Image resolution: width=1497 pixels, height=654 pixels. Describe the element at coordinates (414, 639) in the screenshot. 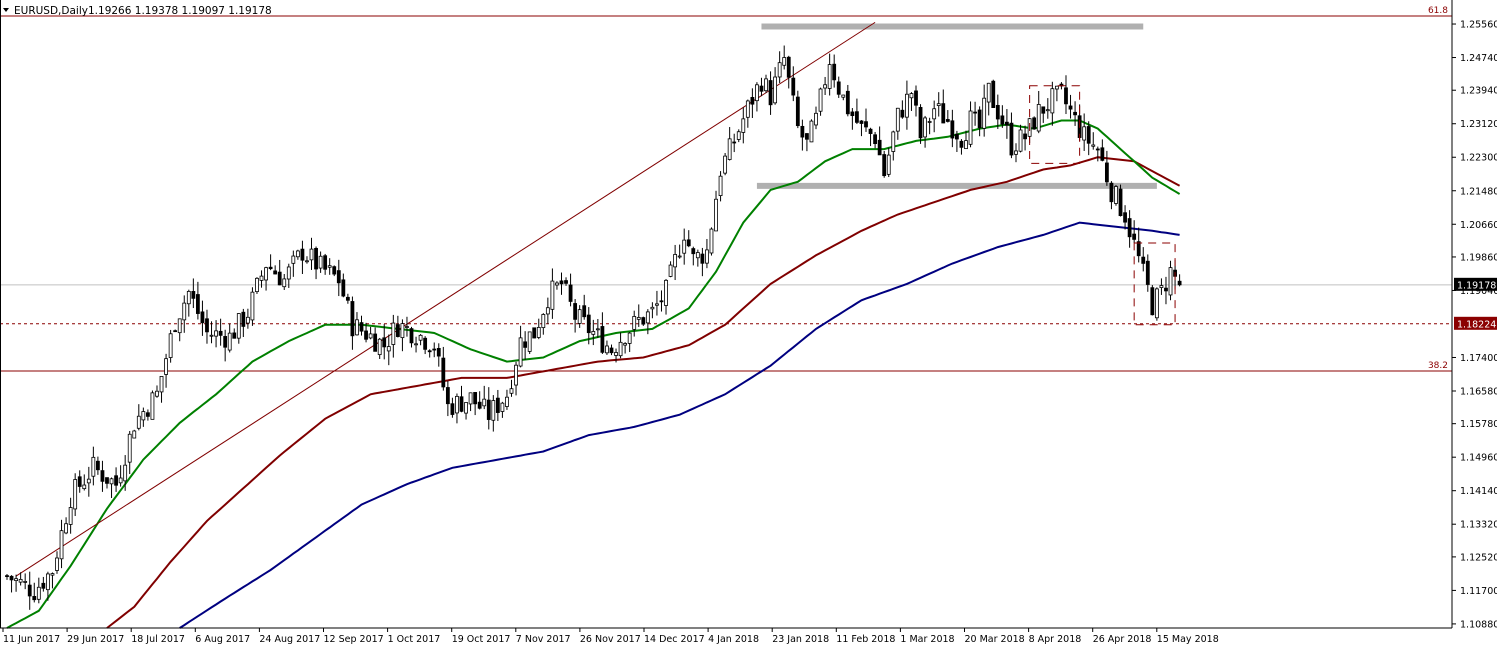

I see `x-tick-label: 1 Oct 2017` at that location.